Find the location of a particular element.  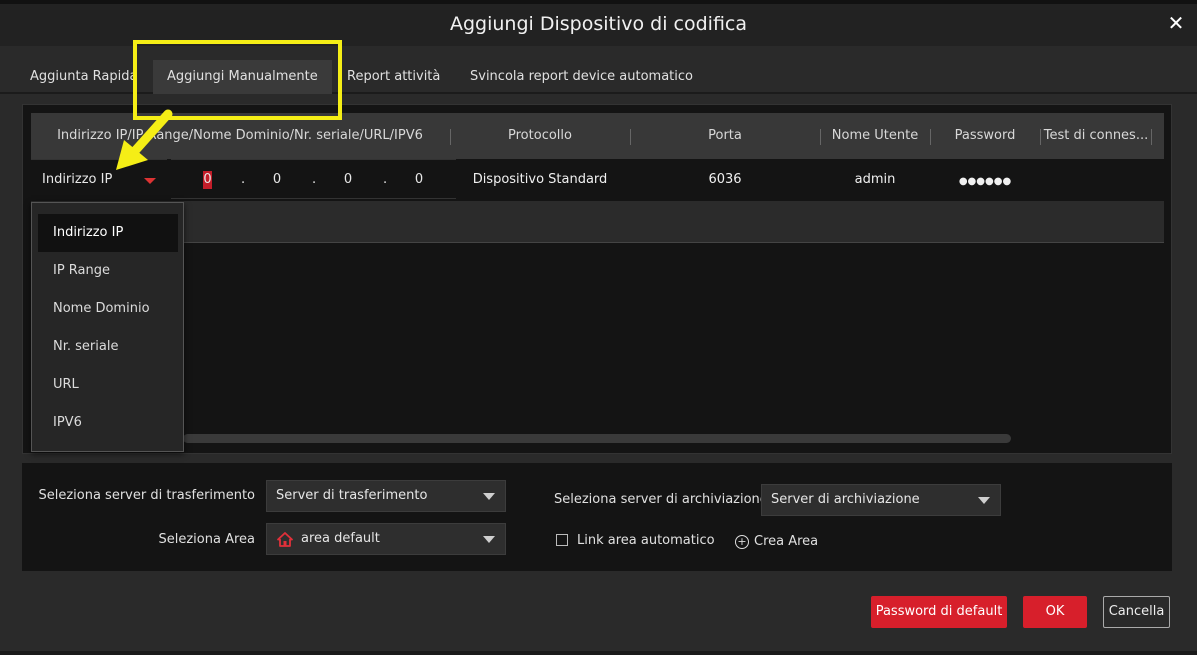

tab-quick-add: Aggiunta Rapida is located at coordinates (83, 77).